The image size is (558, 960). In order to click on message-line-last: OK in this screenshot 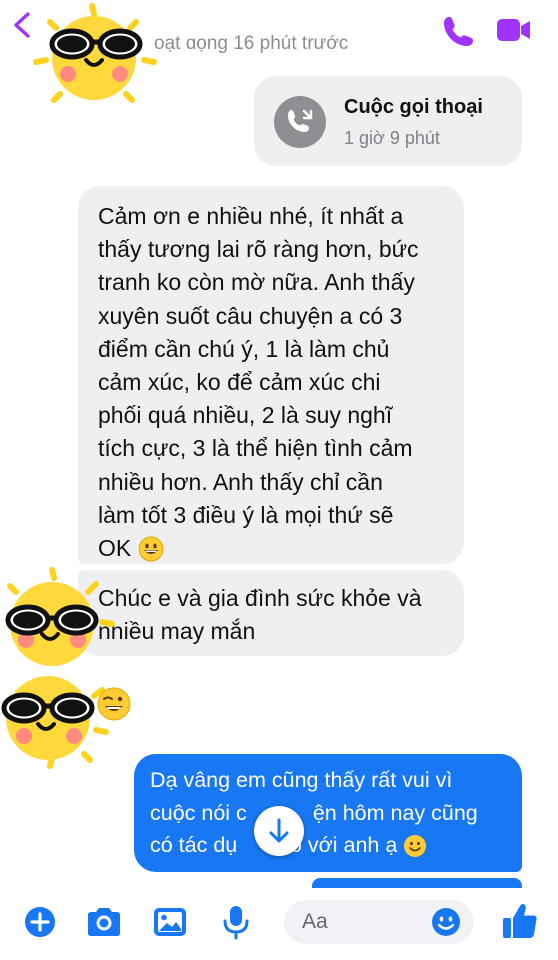, I will do `click(271, 548)`.